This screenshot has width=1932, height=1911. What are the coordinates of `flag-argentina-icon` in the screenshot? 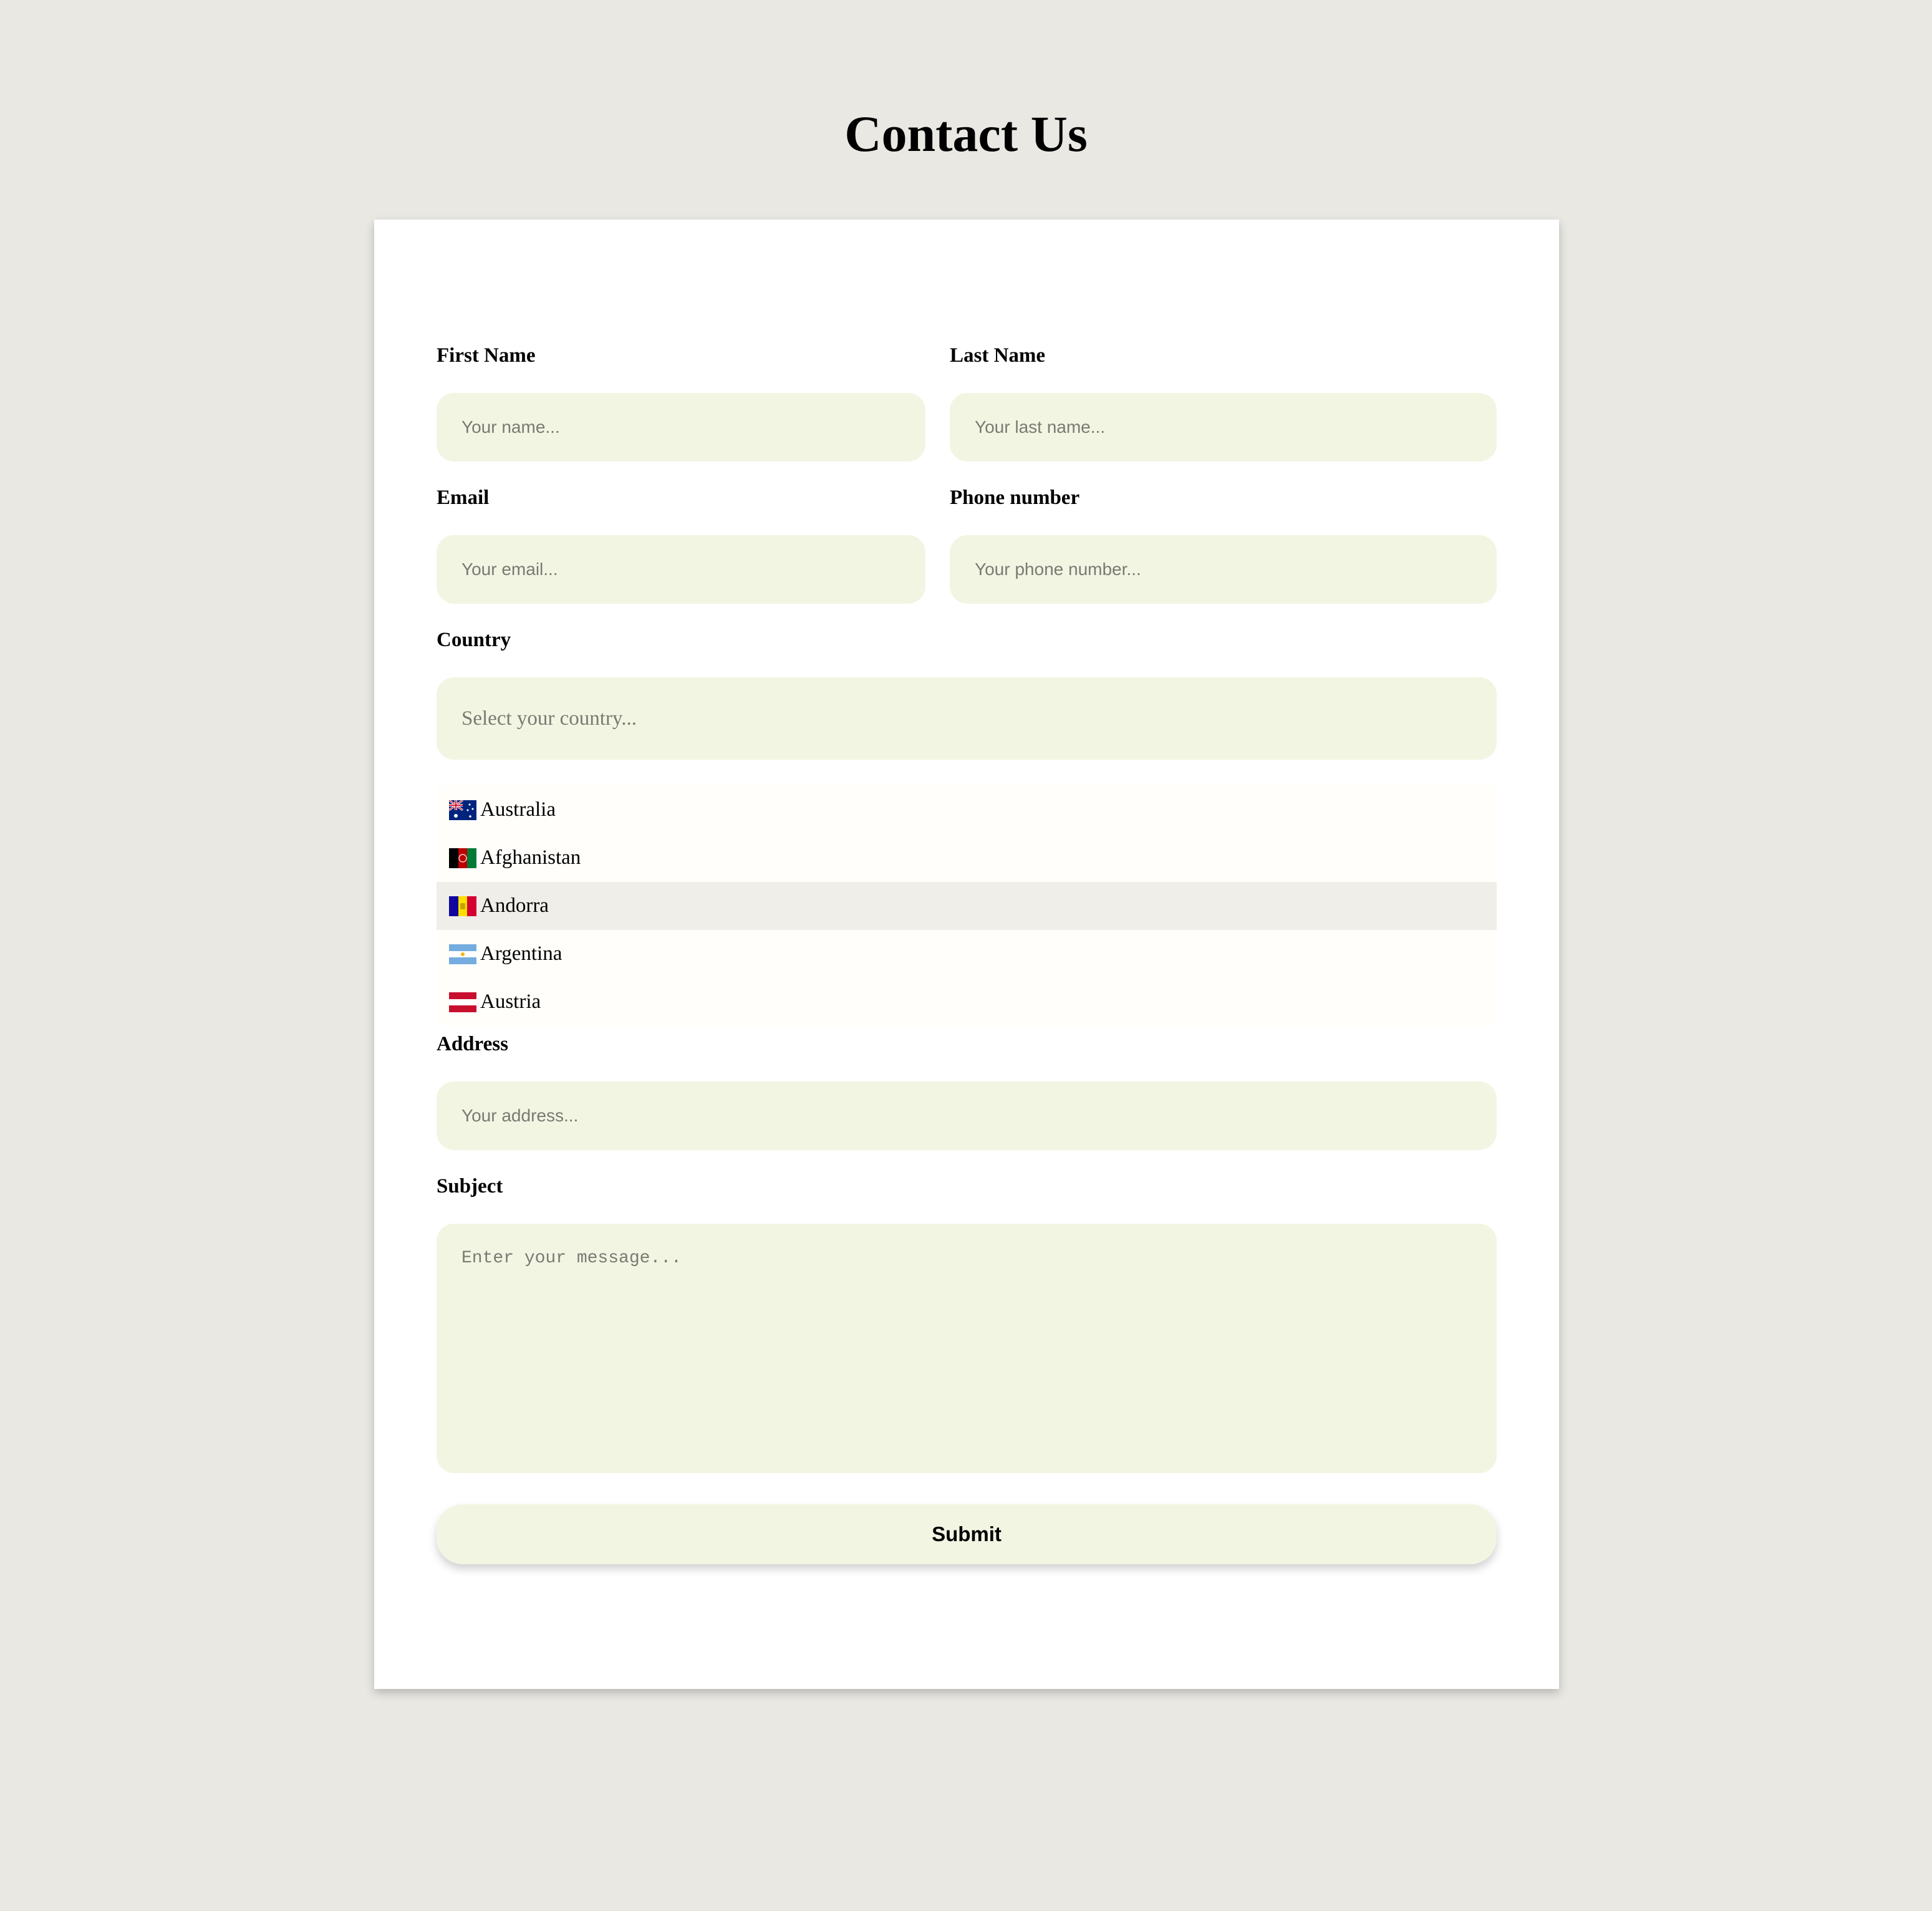 It's located at (463, 954).